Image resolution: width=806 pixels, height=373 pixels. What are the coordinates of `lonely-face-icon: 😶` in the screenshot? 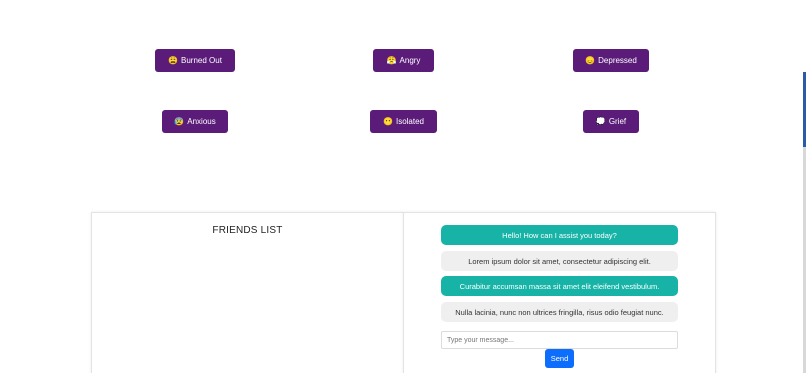 It's located at (388, 121).